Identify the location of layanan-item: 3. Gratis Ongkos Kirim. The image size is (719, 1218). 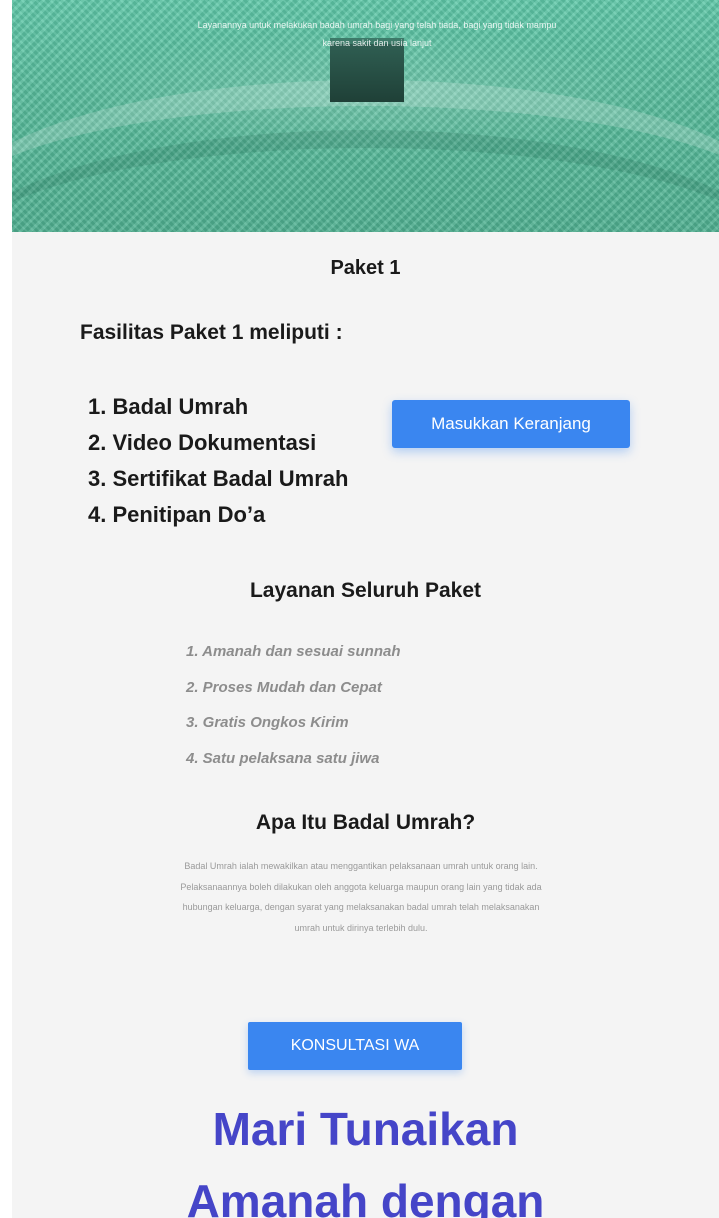
(267, 722).